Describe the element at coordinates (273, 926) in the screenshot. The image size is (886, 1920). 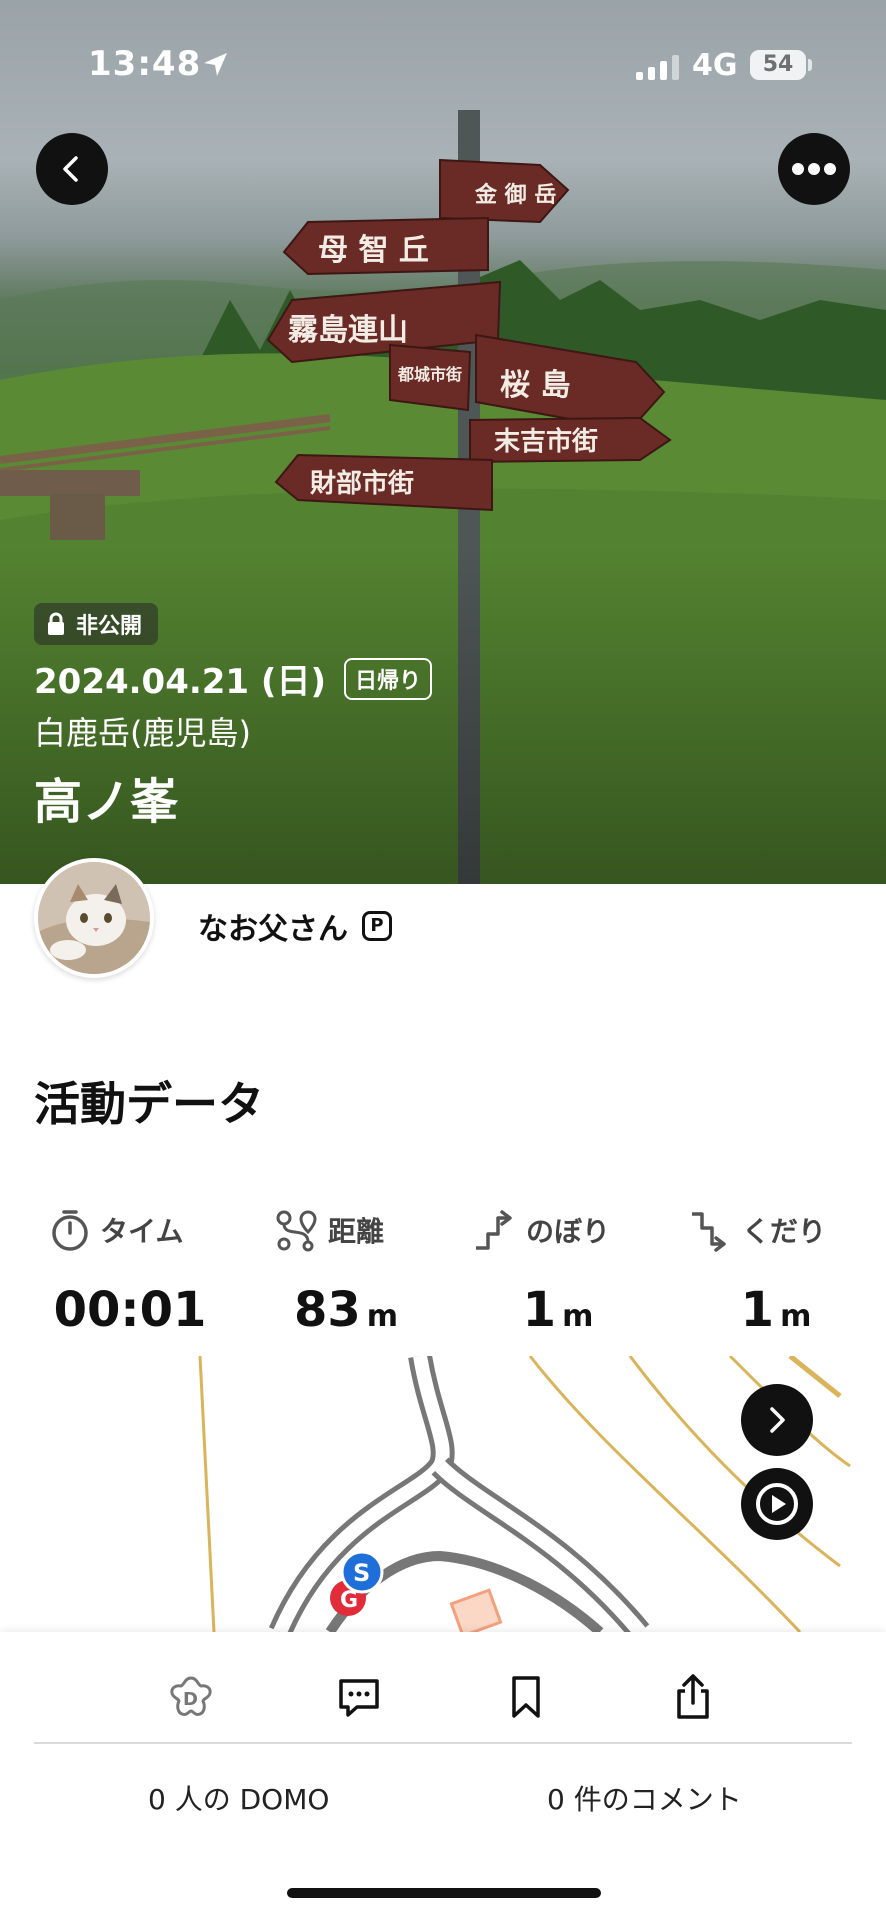
I see `username: なお父さん` at that location.